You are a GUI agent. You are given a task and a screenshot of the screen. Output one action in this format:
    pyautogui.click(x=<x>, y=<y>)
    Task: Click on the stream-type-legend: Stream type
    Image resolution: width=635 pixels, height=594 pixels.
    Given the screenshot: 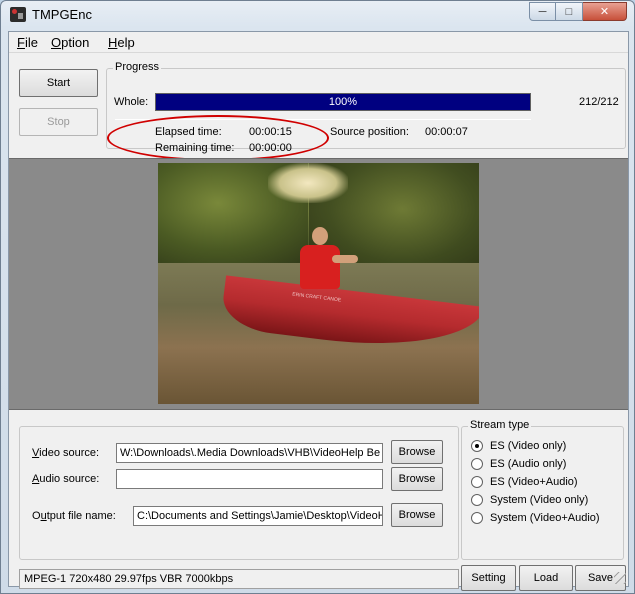 What is the action you would take?
    pyautogui.click(x=500, y=425)
    